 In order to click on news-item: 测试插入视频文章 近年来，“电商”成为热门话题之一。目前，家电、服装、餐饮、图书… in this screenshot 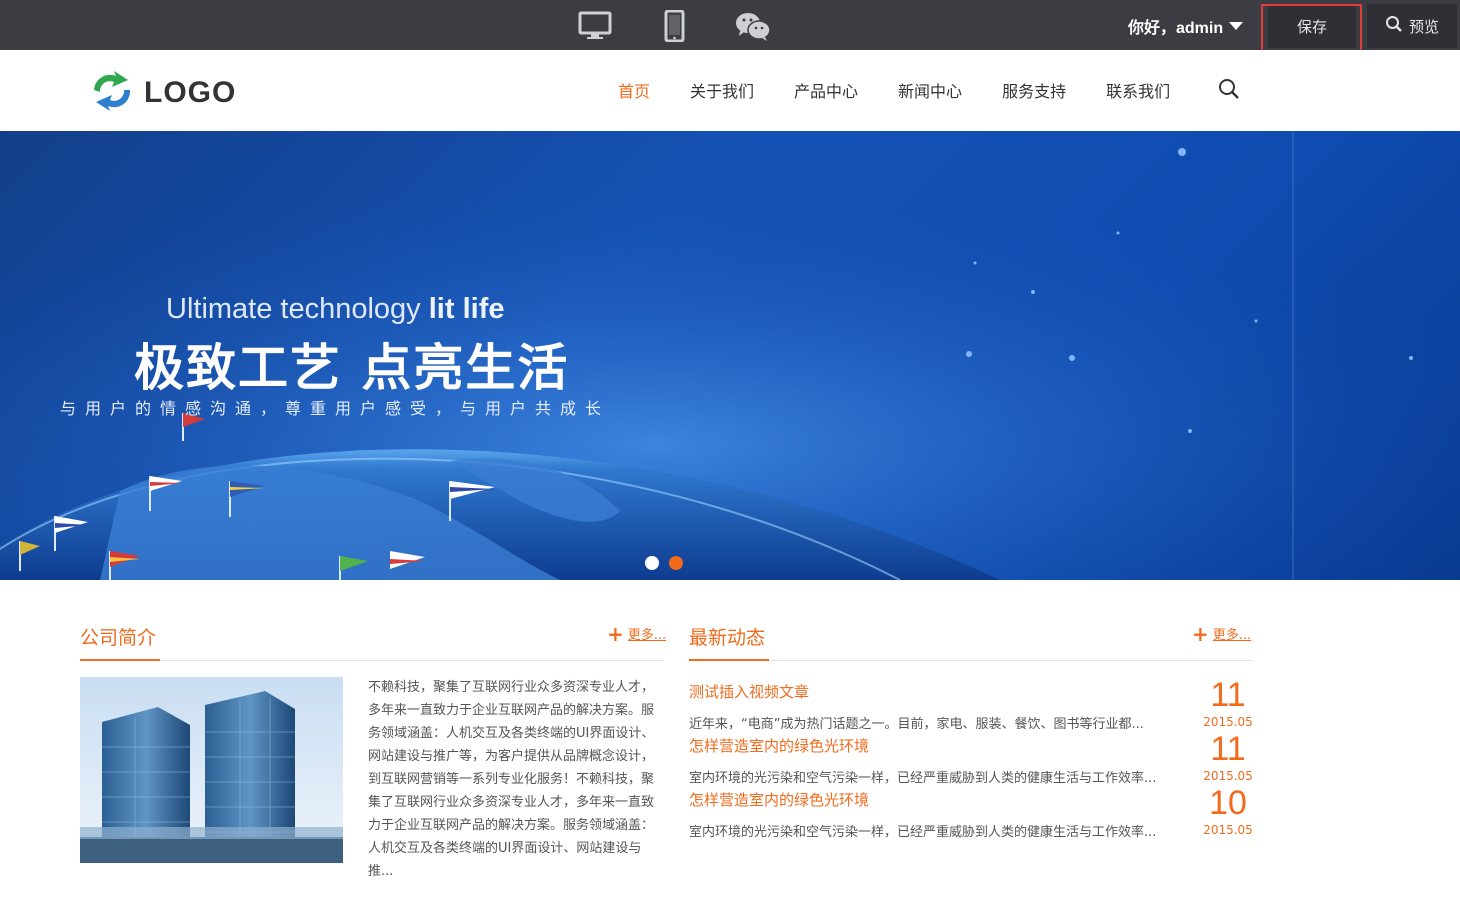, I will do `click(971, 706)`.